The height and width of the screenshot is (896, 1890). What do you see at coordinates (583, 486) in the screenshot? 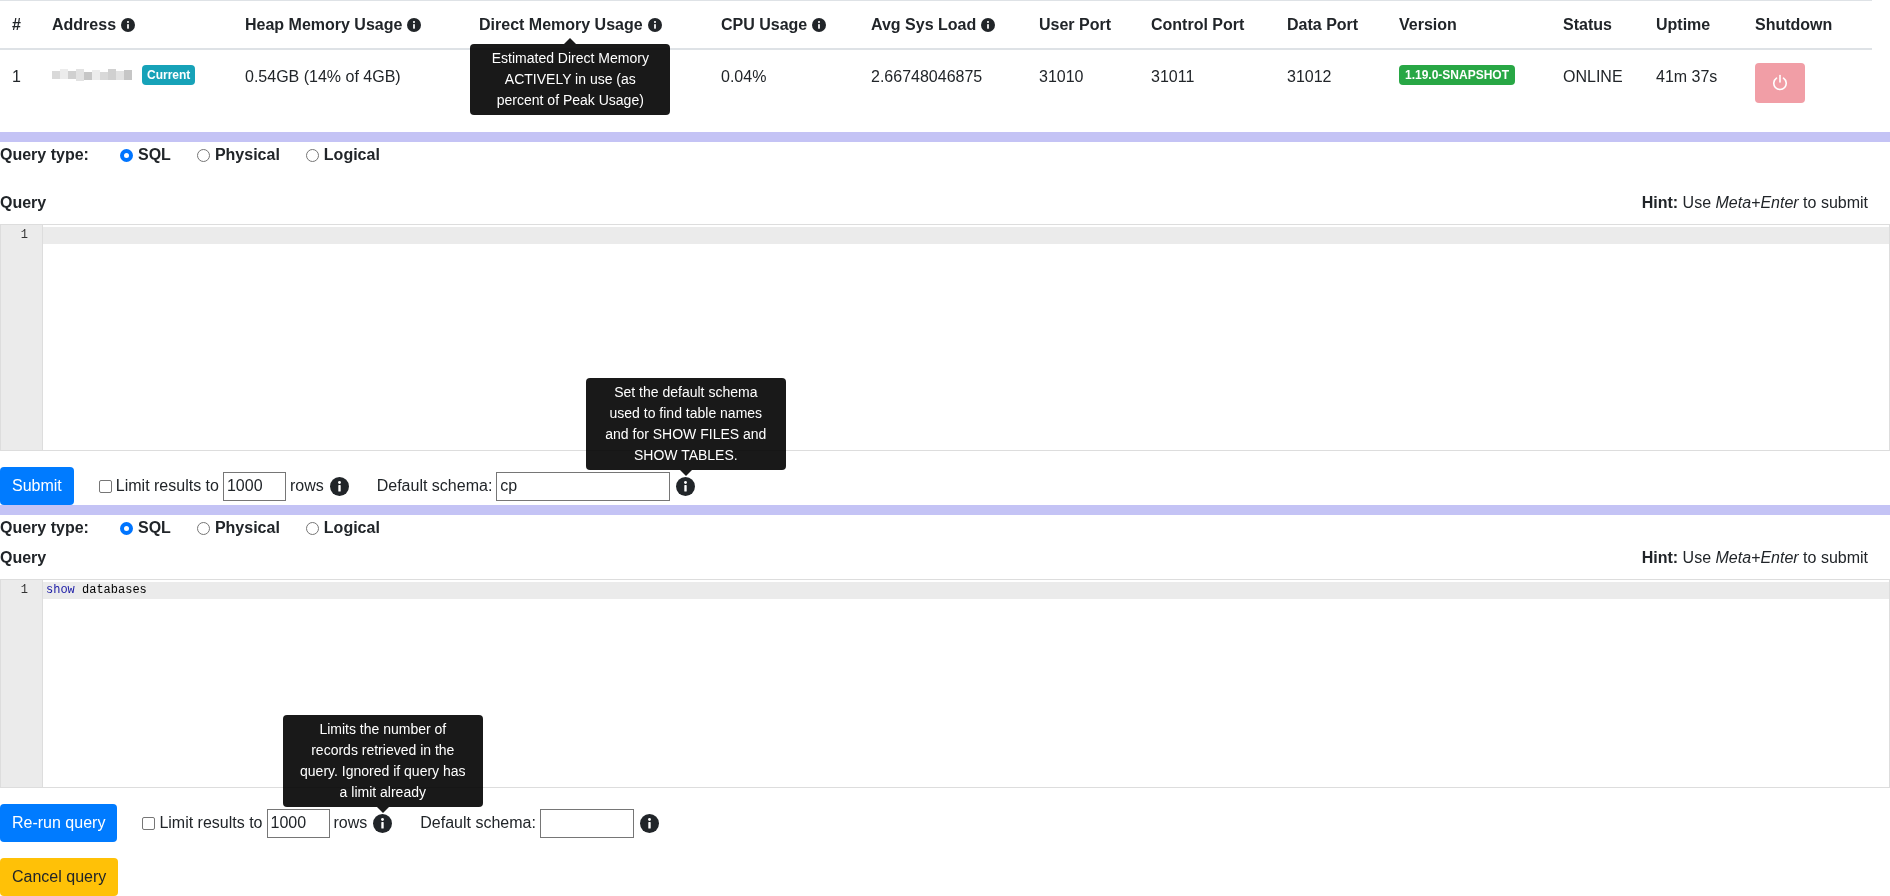
I see `schema-input: cp` at bounding box center [583, 486].